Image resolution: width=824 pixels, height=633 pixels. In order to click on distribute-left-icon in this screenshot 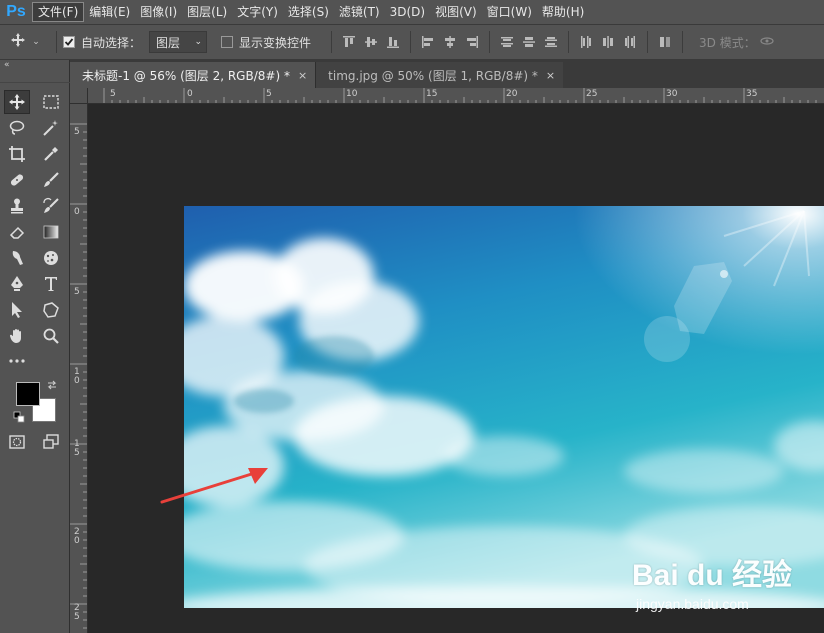, I will do `click(586, 42)`.